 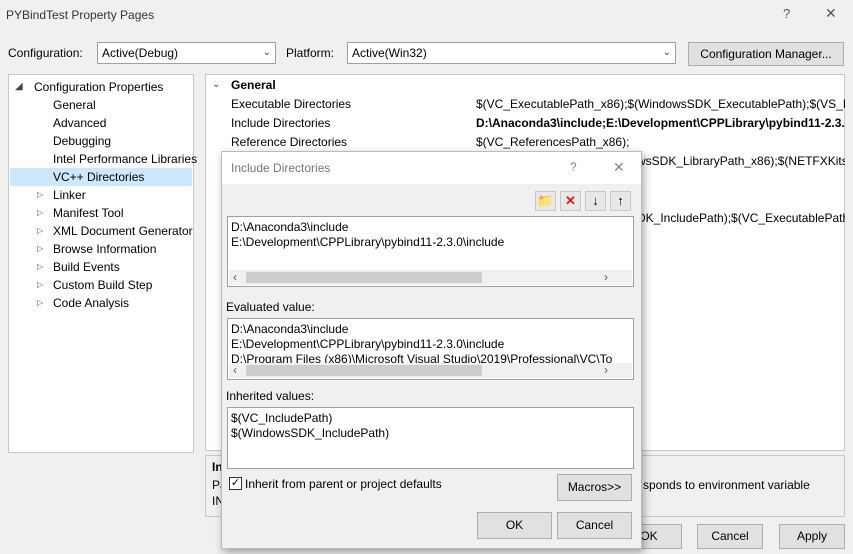 I want to click on inherited-label: Inherited values:, so click(x=270, y=396).